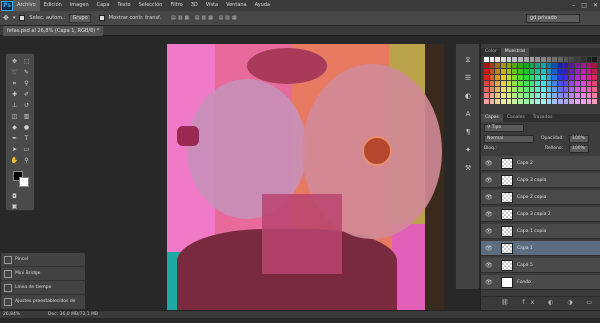  Describe the element at coordinates (26, 138) in the screenshot. I see `type-tool-icon: T` at that location.